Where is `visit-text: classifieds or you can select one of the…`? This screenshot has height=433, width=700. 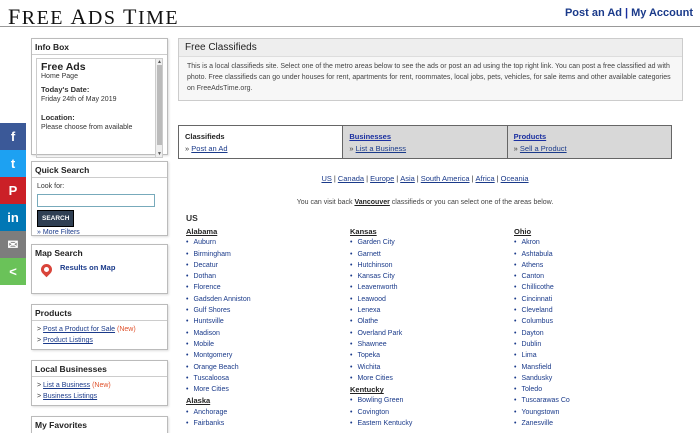
visit-text: classifieds or you can select one of the… is located at coordinates (471, 202).